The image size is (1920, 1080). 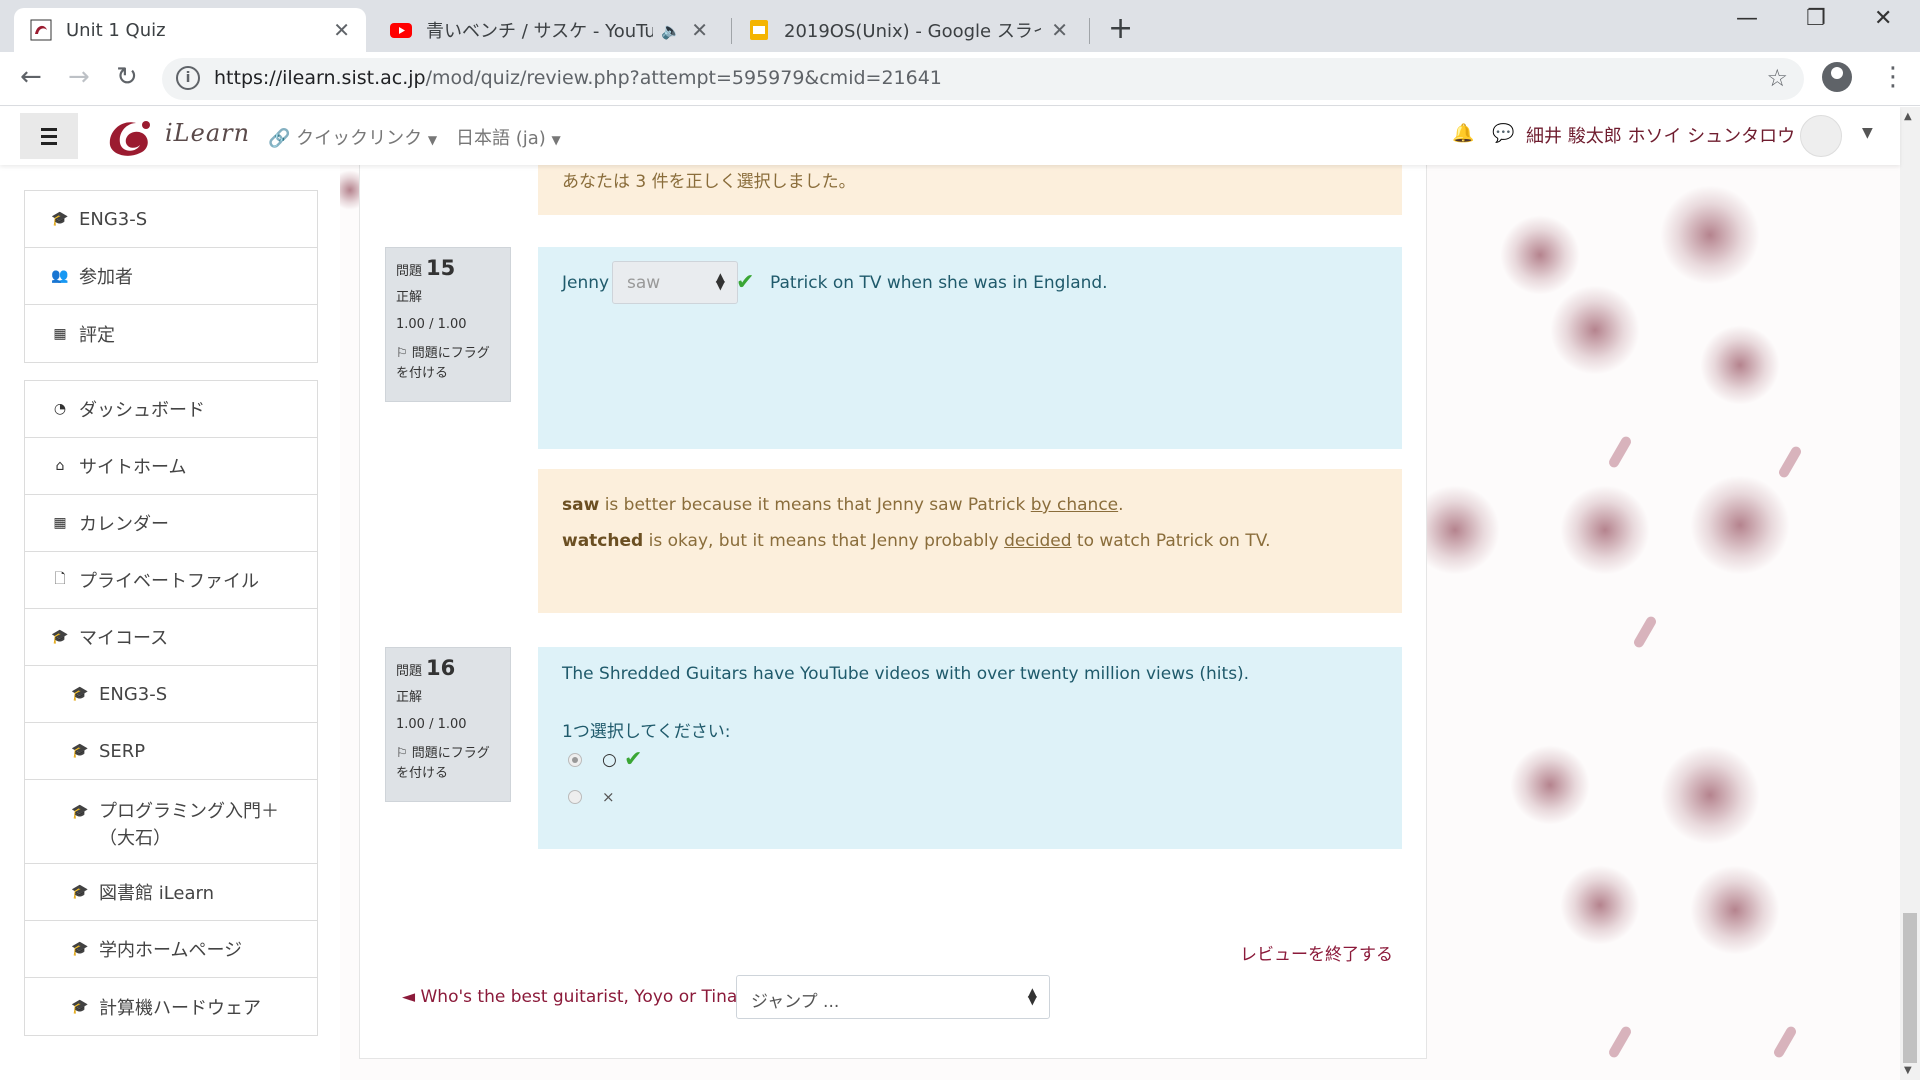 What do you see at coordinates (426, 668) in the screenshot?
I see `question-number: 問題 16` at bounding box center [426, 668].